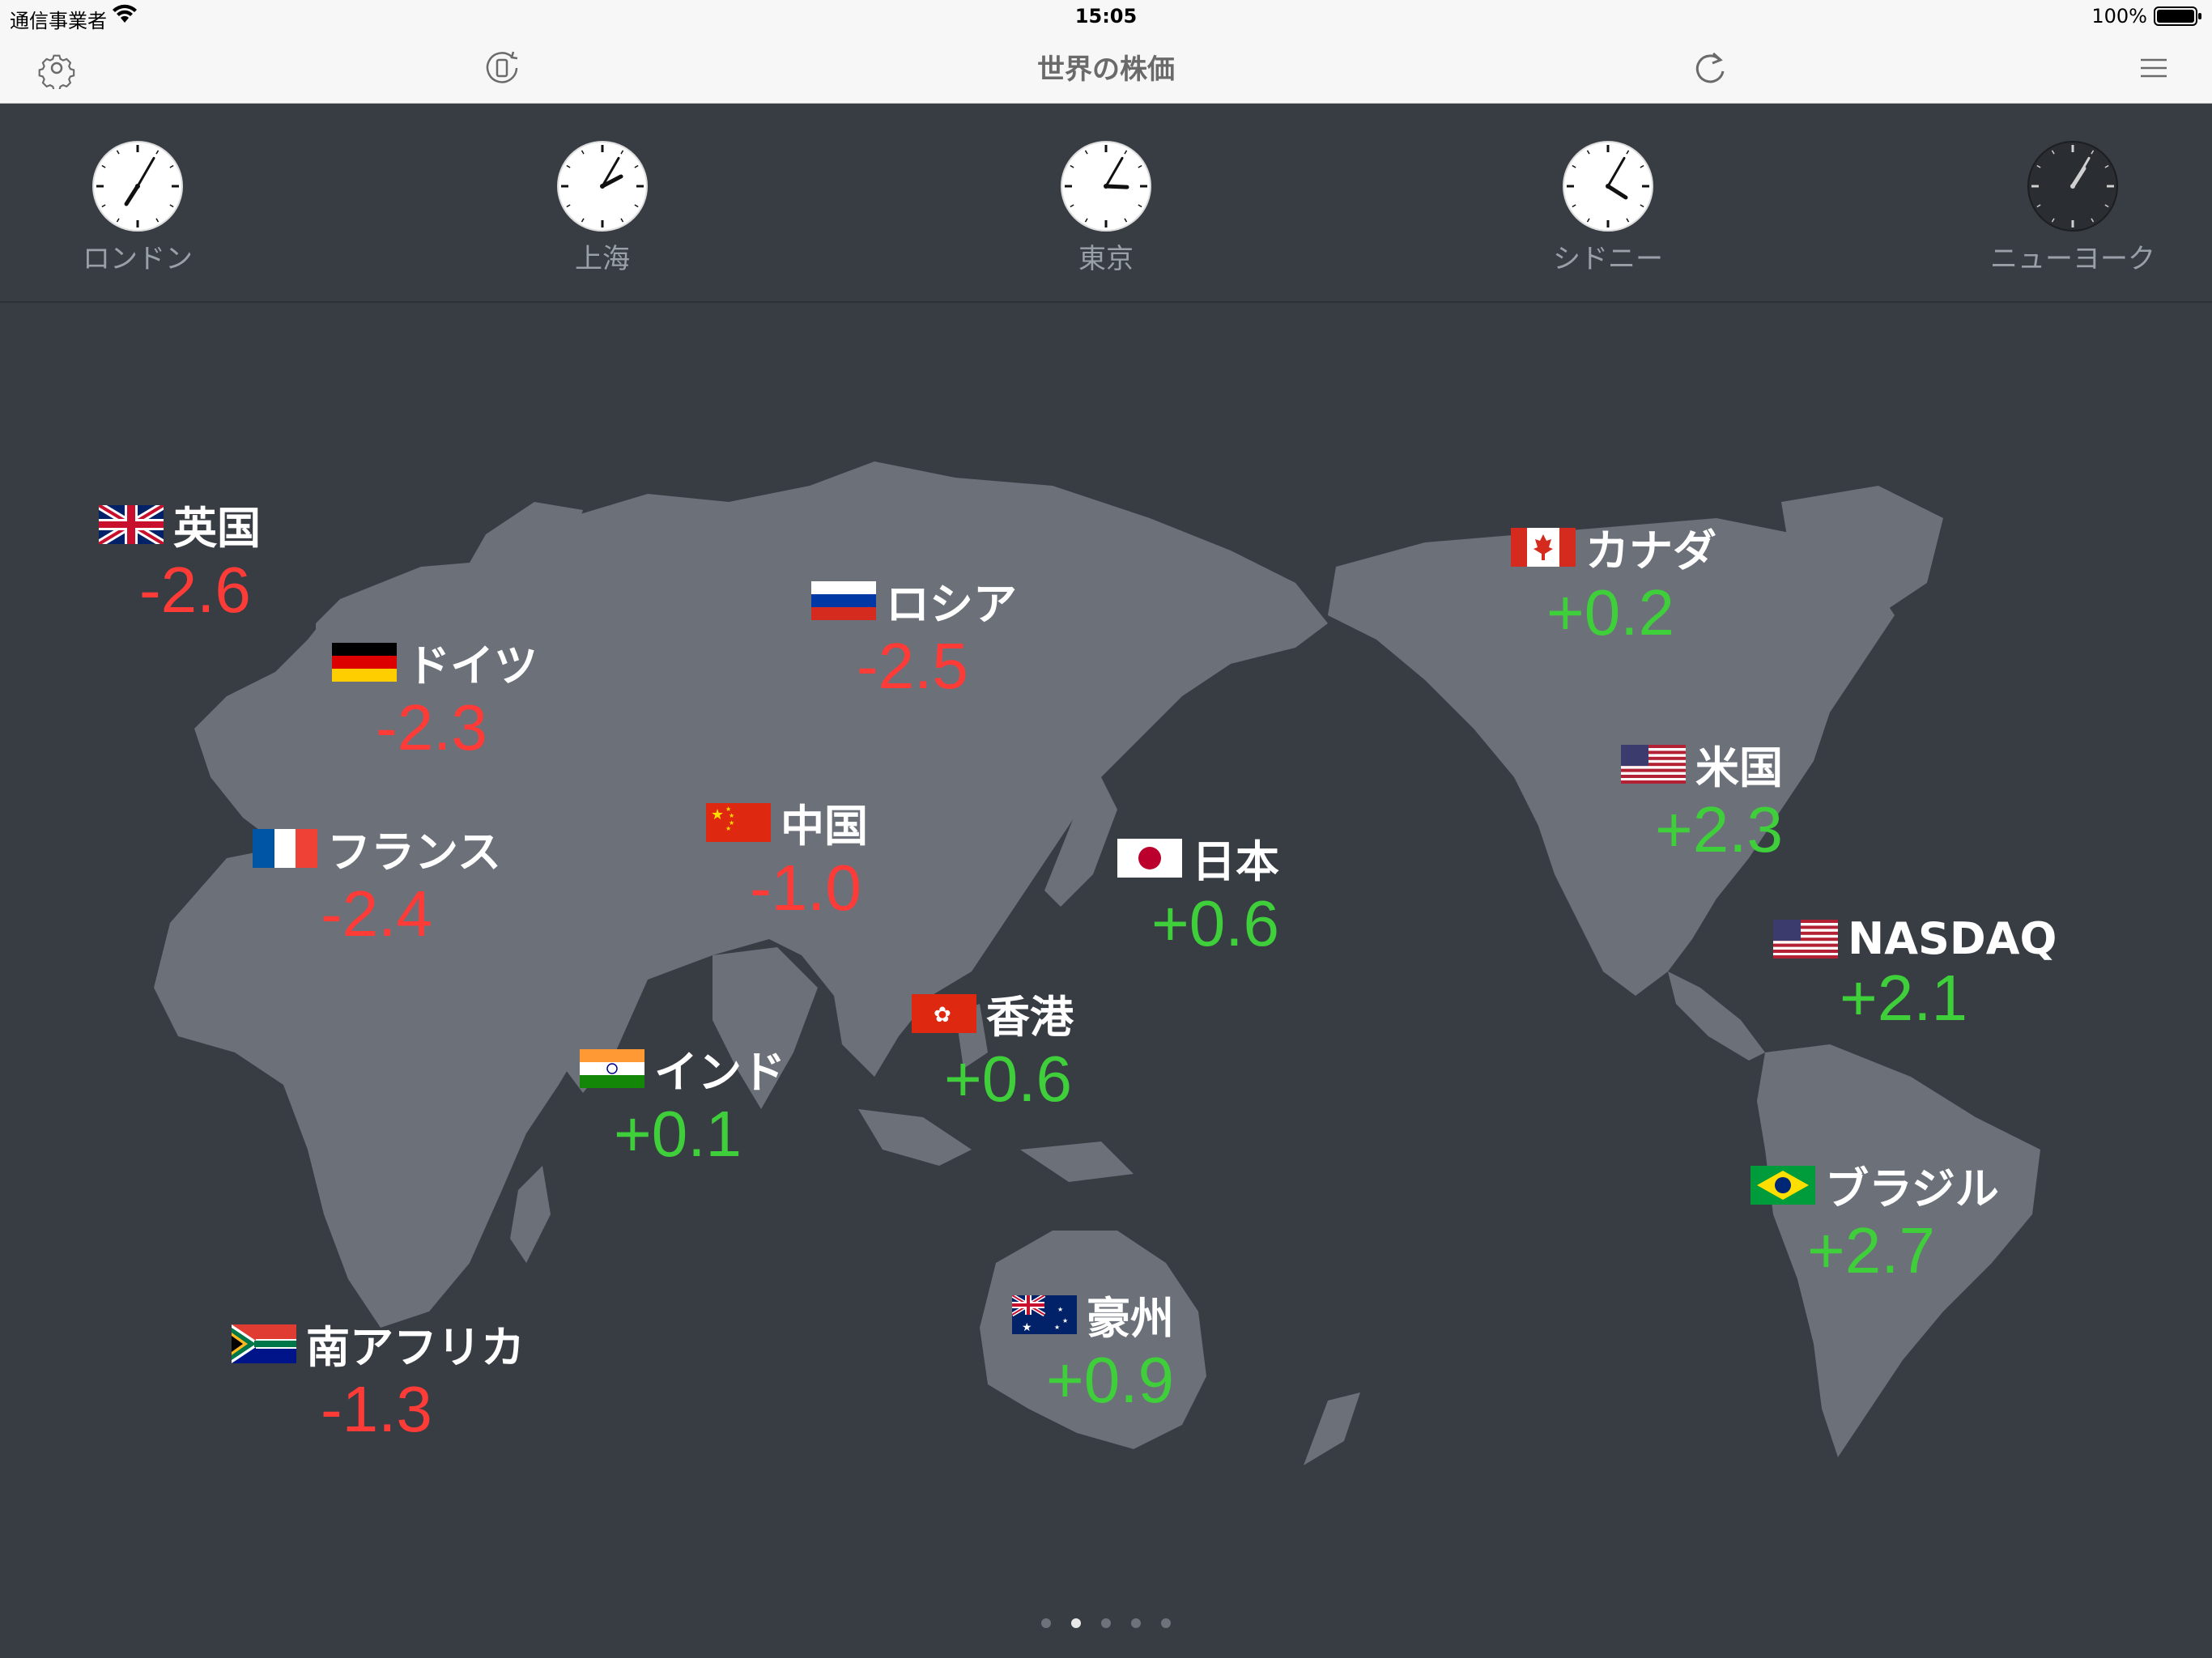 The height and width of the screenshot is (1658, 2212). I want to click on market-japan: 日本 +0.6, so click(1198, 893).